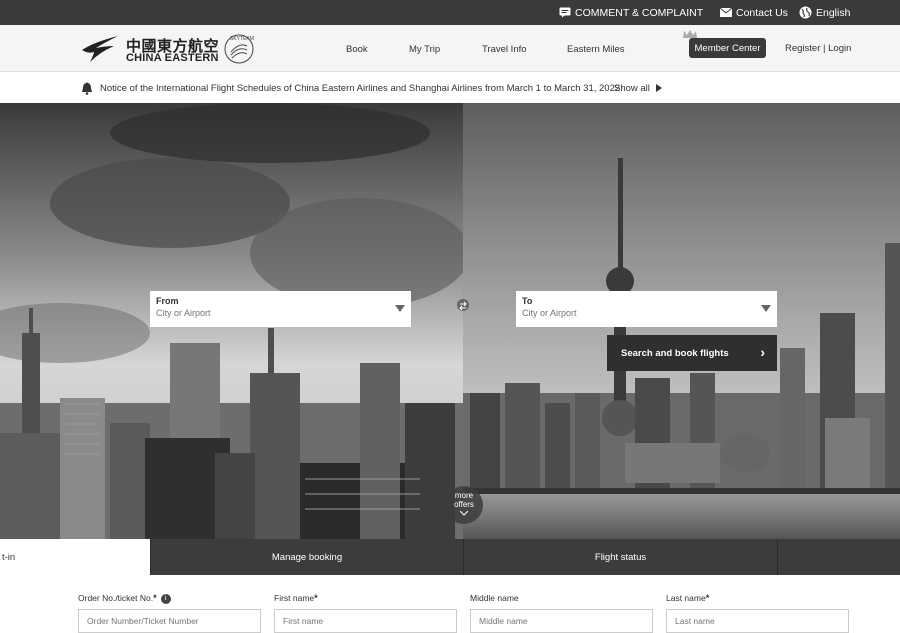  What do you see at coordinates (637, 313) in the screenshot?
I see `to-input` at bounding box center [637, 313].